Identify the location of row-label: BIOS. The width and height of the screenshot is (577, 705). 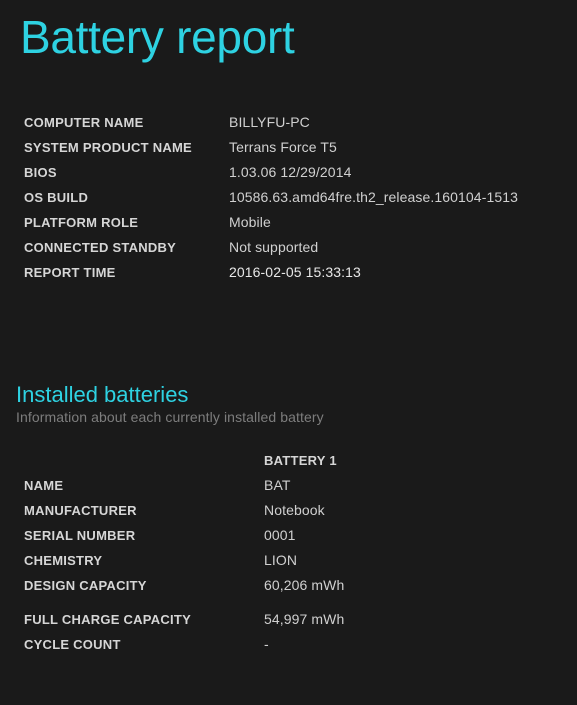
(40, 172).